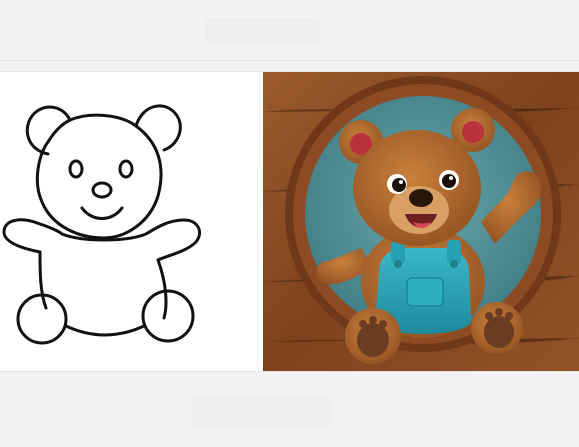  I want to click on bear-nose, so click(421, 198).